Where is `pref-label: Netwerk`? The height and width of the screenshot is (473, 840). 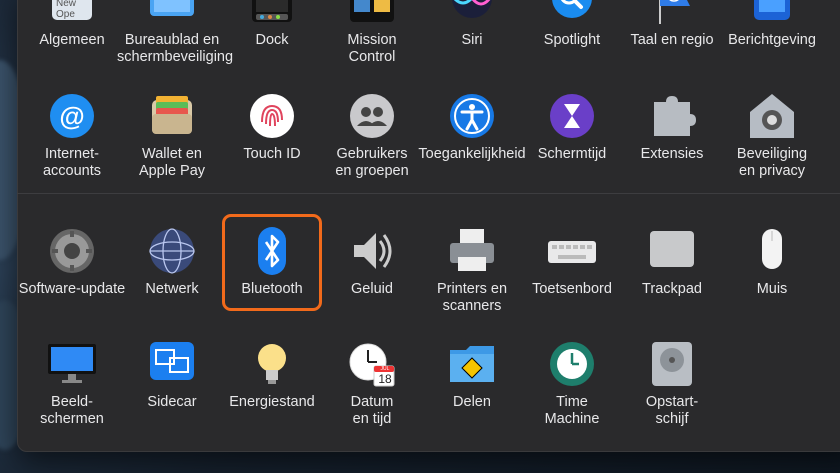
pref-label: Netwerk is located at coordinates (172, 289).